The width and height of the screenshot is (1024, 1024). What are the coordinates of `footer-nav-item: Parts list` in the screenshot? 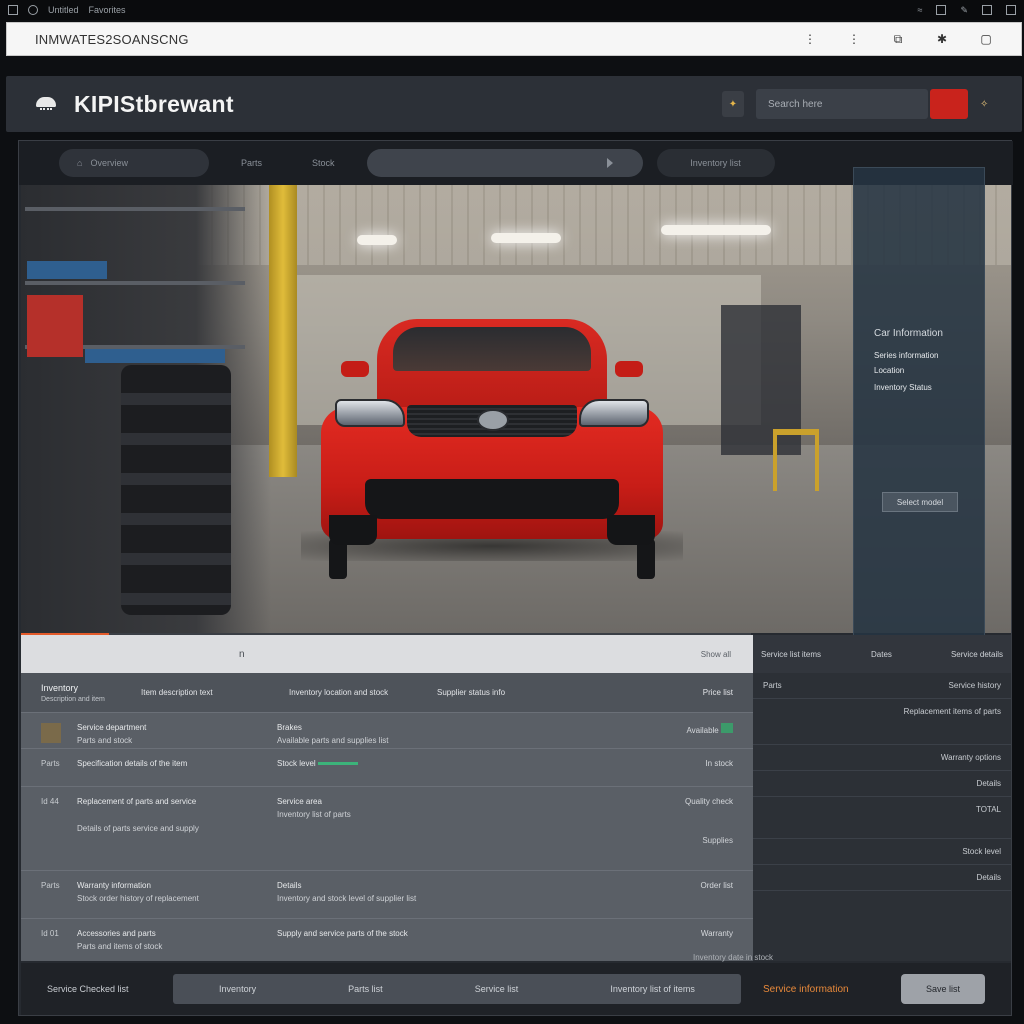 It's located at (365, 989).